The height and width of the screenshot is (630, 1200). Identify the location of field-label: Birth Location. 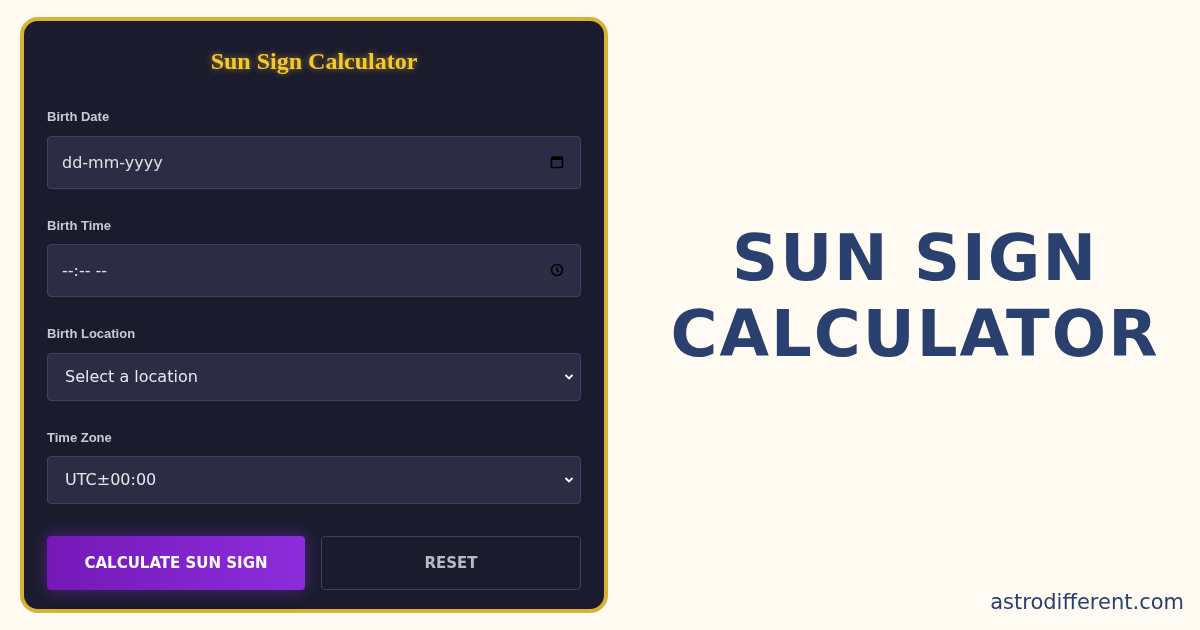
(92, 334).